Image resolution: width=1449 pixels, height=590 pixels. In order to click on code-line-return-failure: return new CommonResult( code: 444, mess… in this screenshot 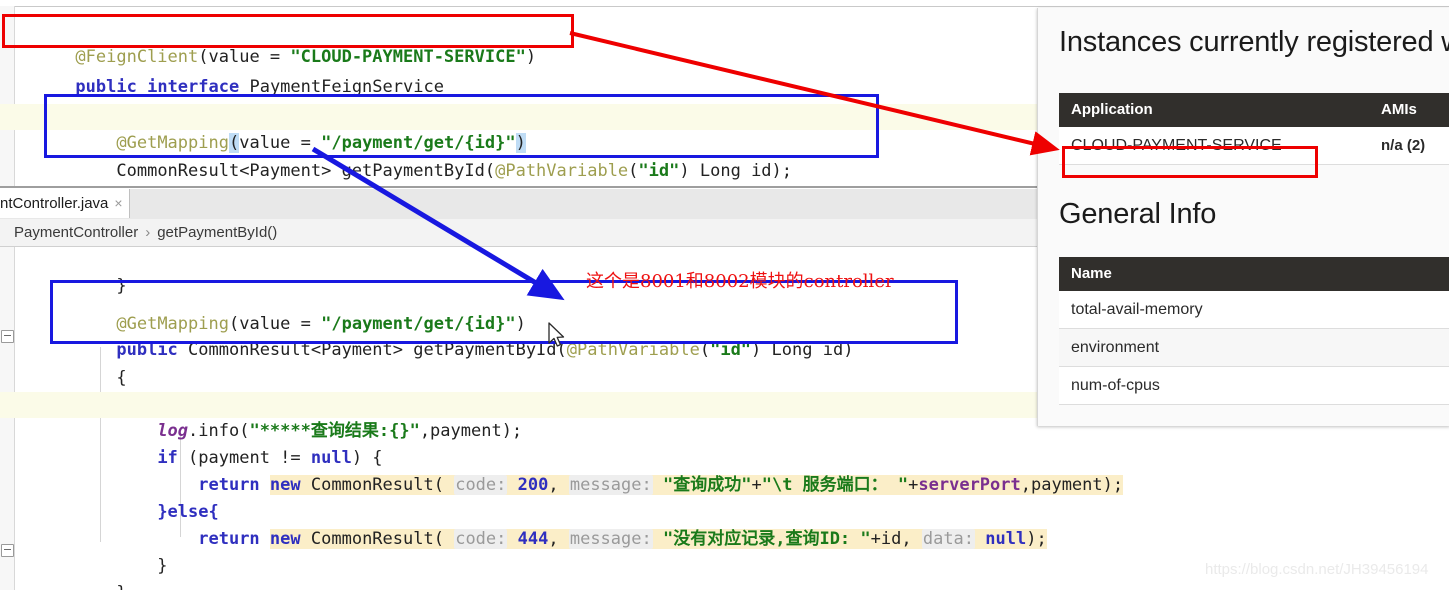, I will do `click(622, 539)`.